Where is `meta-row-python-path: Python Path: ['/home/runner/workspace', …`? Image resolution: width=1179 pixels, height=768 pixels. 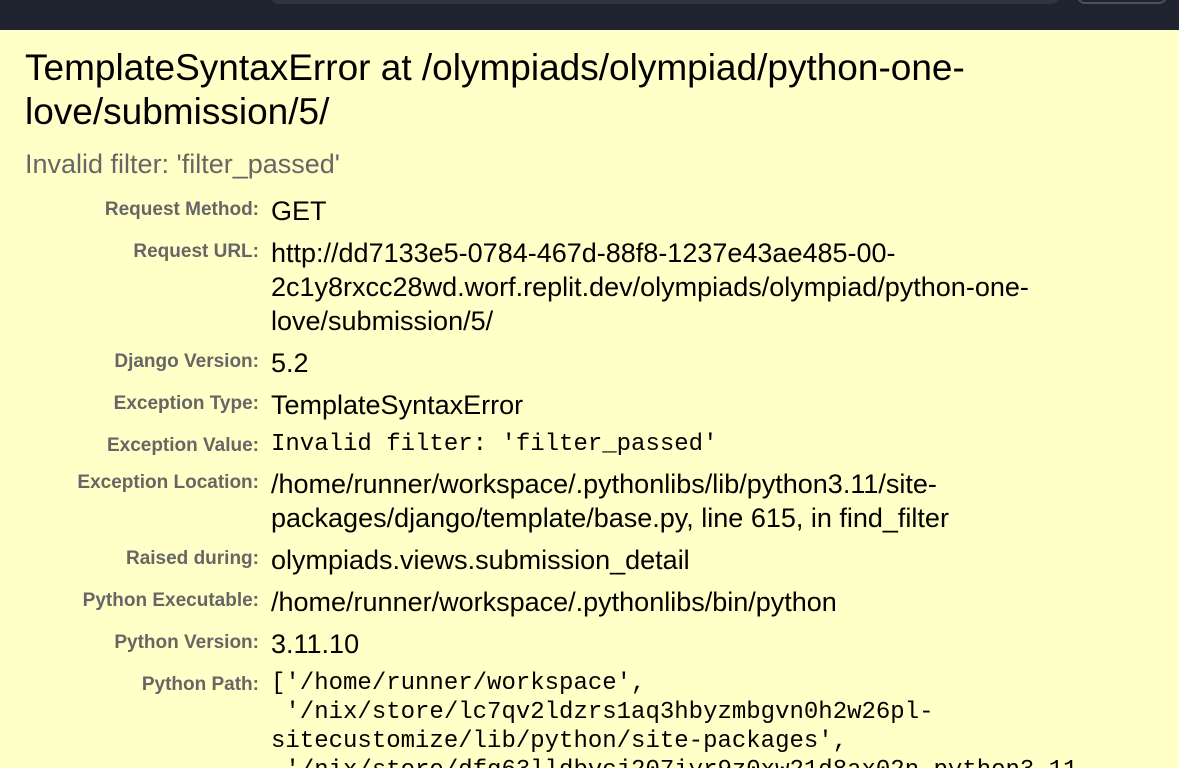
meta-row-python-path: Python Path: ['/home/runner/workspace', … is located at coordinates (595, 716).